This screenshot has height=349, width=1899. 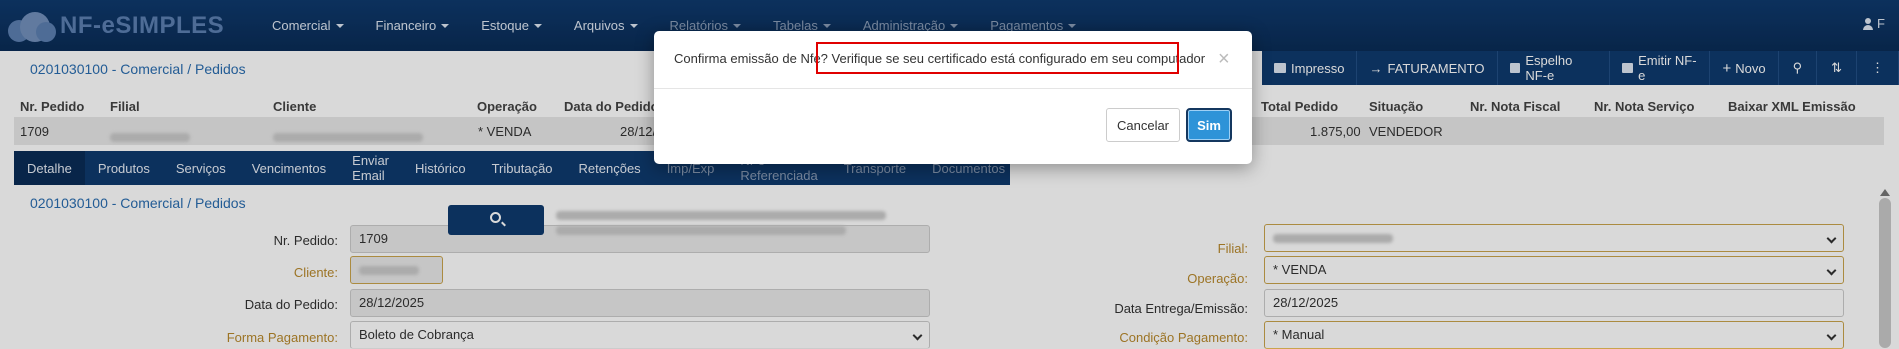 What do you see at coordinates (953, 88) in the screenshot?
I see `dialog-divider` at bounding box center [953, 88].